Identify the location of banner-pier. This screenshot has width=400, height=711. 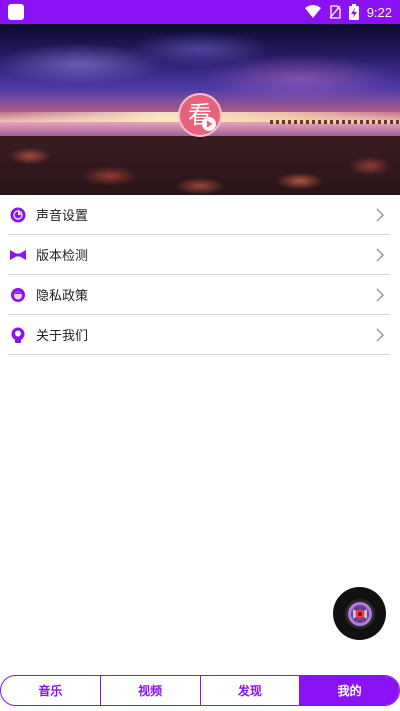
(335, 122).